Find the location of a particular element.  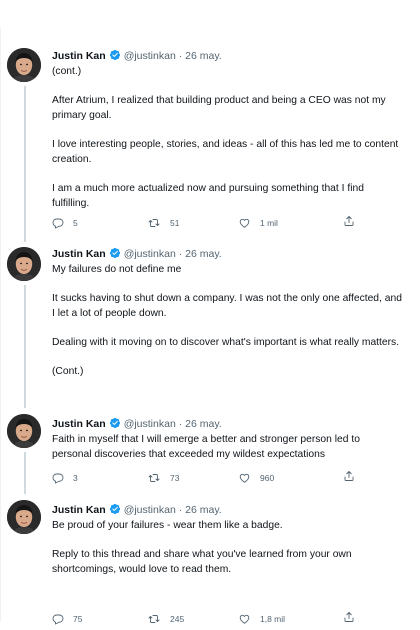

retweet-button: 245 is located at coordinates (165, 619).